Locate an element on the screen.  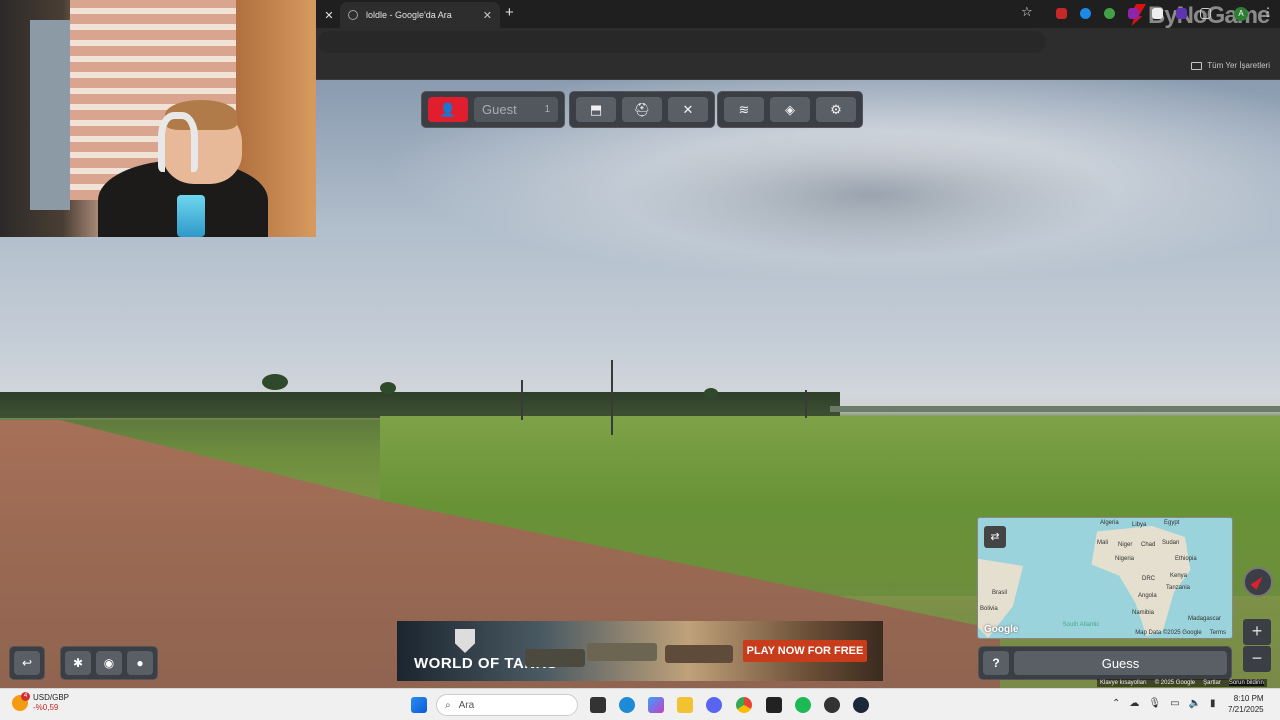
distant-horizon is located at coordinates (1055, 409).